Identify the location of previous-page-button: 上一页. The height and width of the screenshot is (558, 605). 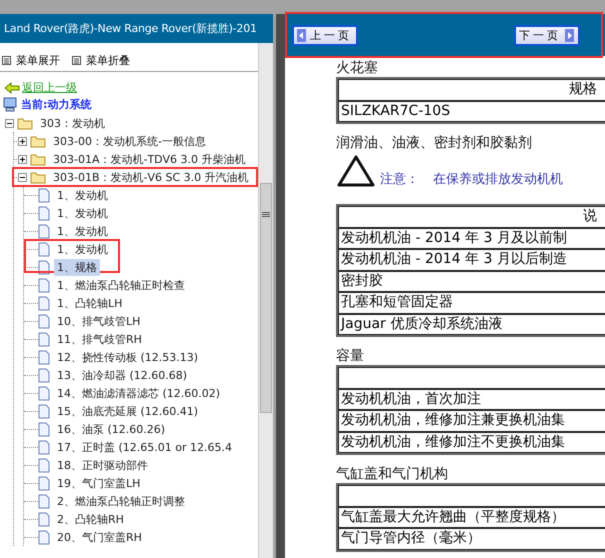
(325, 35).